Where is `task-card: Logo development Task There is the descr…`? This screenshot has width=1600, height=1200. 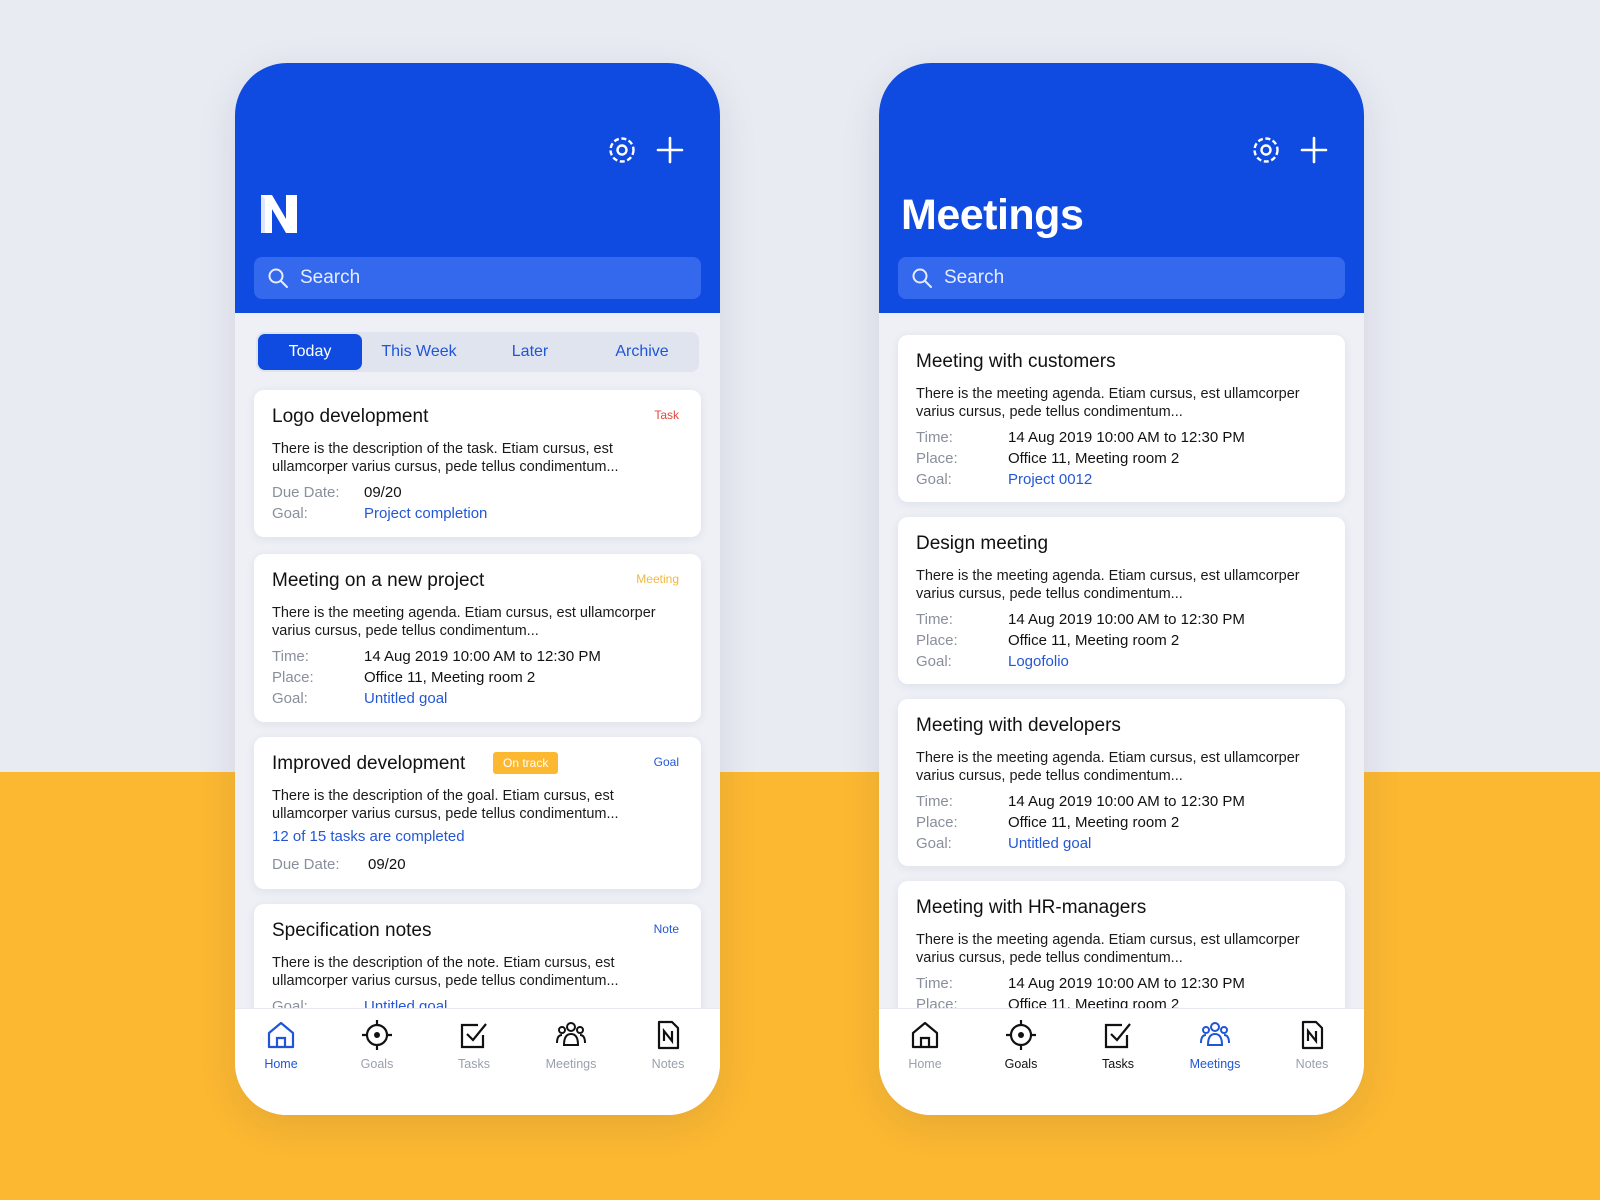
task-card: Logo development Task There is the descr… is located at coordinates (477, 463).